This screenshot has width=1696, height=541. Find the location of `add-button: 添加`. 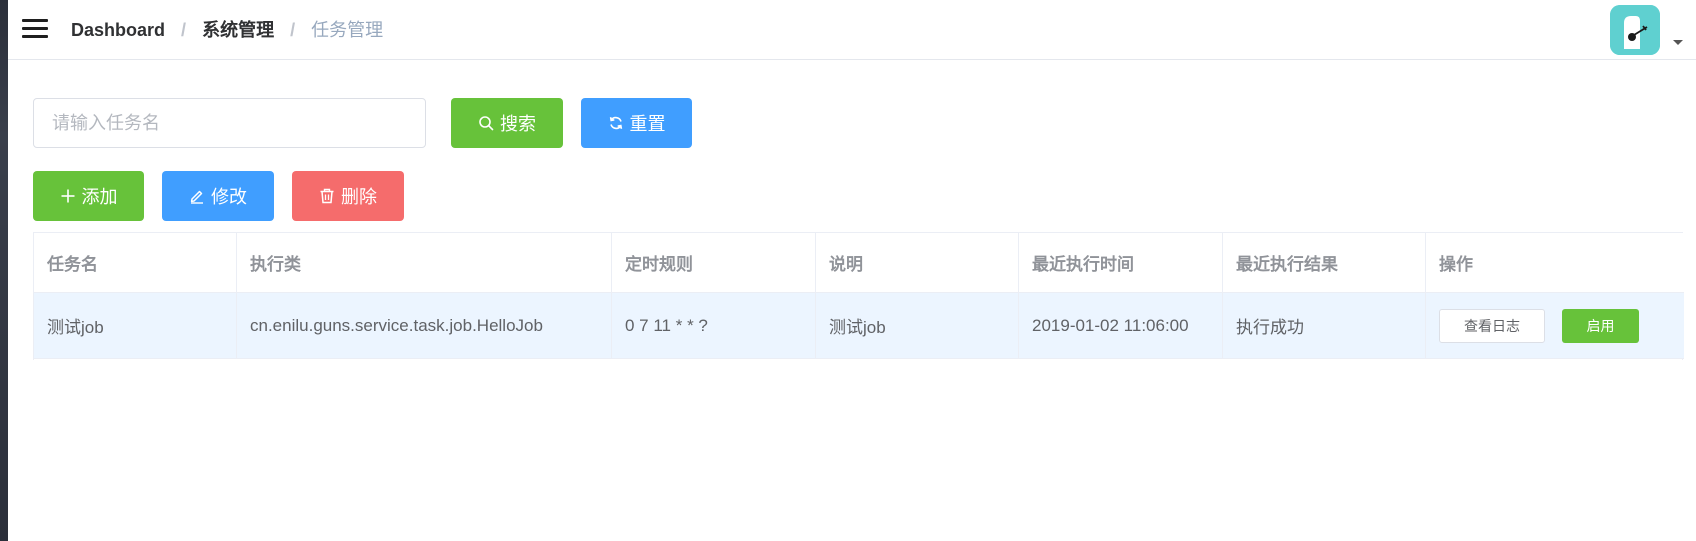

add-button: 添加 is located at coordinates (88, 196).